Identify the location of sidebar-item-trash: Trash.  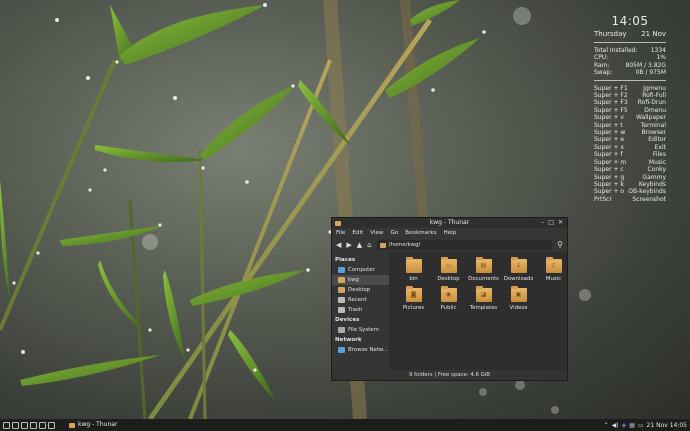
(360, 310).